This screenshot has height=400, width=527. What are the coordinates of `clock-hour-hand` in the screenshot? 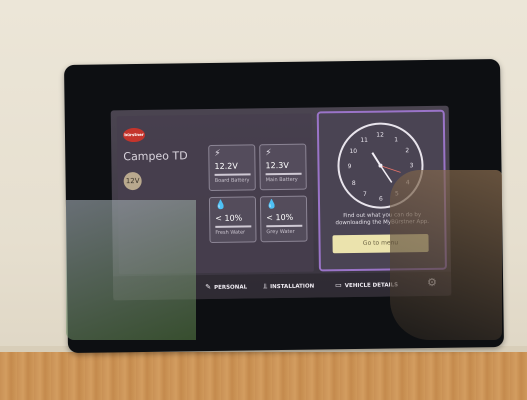 It's located at (376, 159).